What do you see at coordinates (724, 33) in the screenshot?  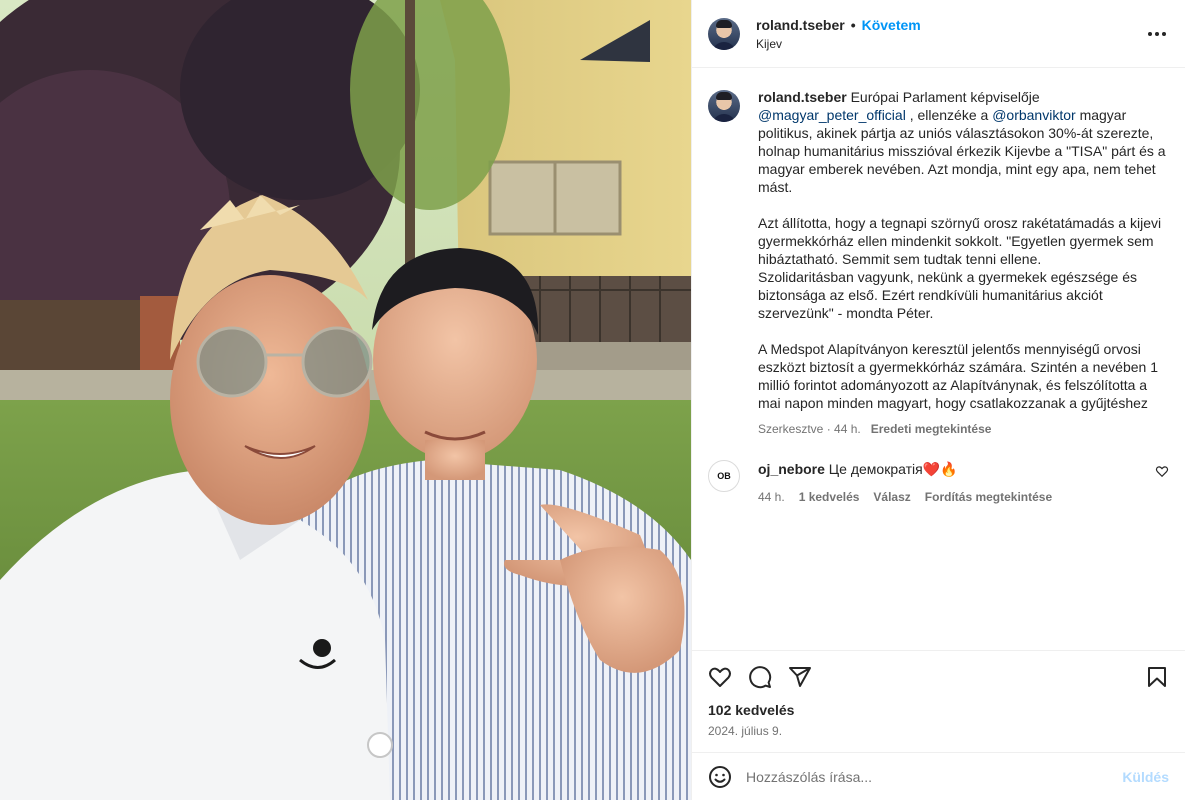 I see `author-avatar` at bounding box center [724, 33].